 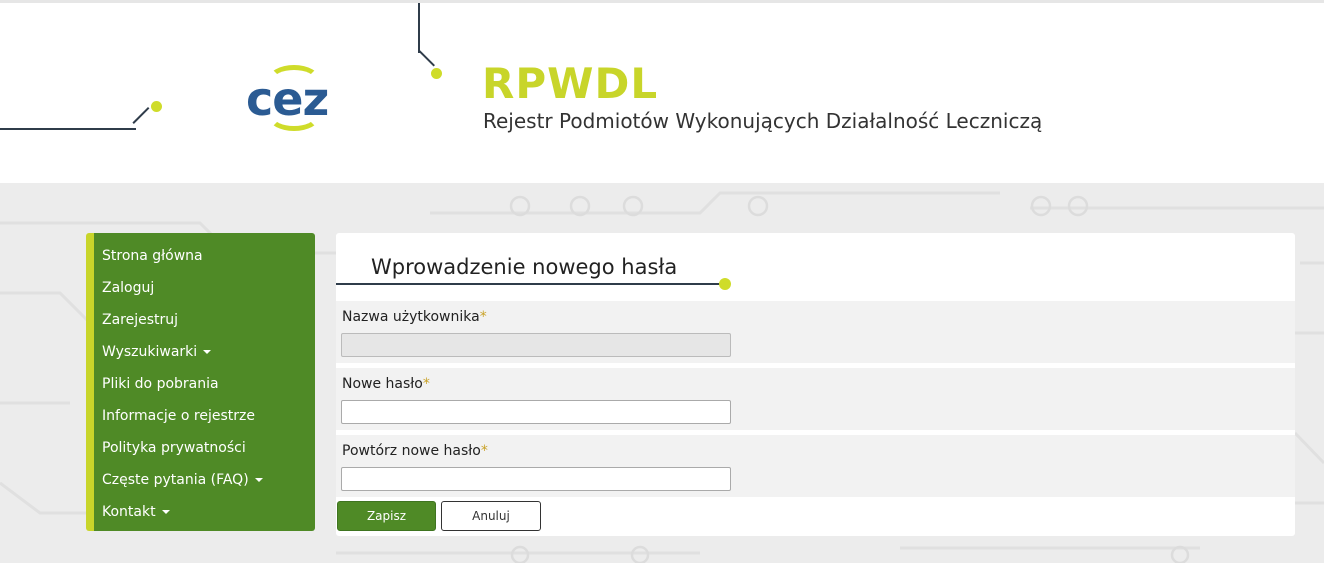 What do you see at coordinates (524, 267) in the screenshot?
I see `page-title: Wprowadzenie nowego hasła` at bounding box center [524, 267].